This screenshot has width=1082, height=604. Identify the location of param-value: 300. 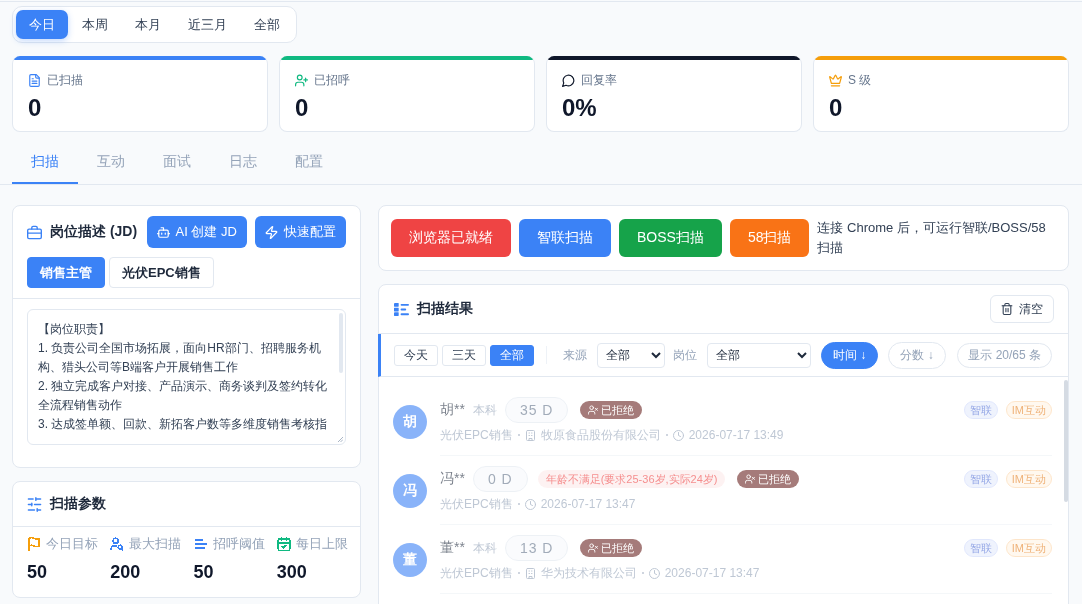
(292, 572).